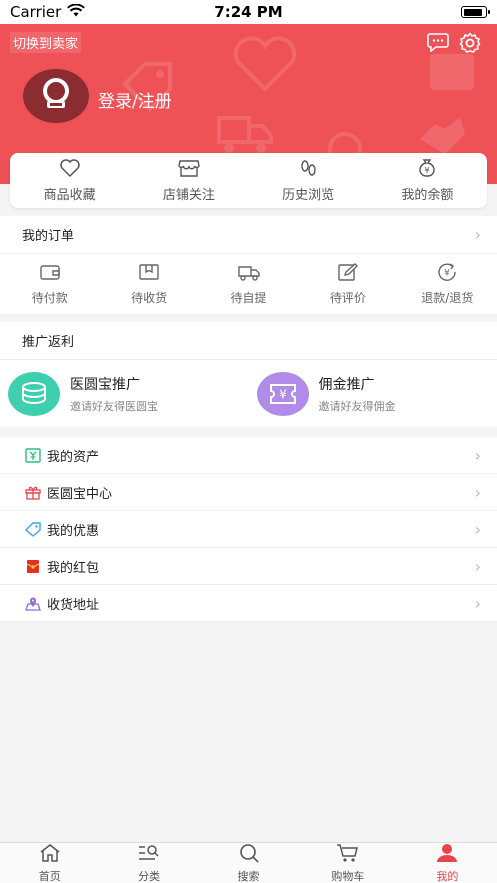 Image resolution: width=497 pixels, height=883 pixels. I want to click on promo-subtitle: 邀请好友得佣金, so click(357, 406).